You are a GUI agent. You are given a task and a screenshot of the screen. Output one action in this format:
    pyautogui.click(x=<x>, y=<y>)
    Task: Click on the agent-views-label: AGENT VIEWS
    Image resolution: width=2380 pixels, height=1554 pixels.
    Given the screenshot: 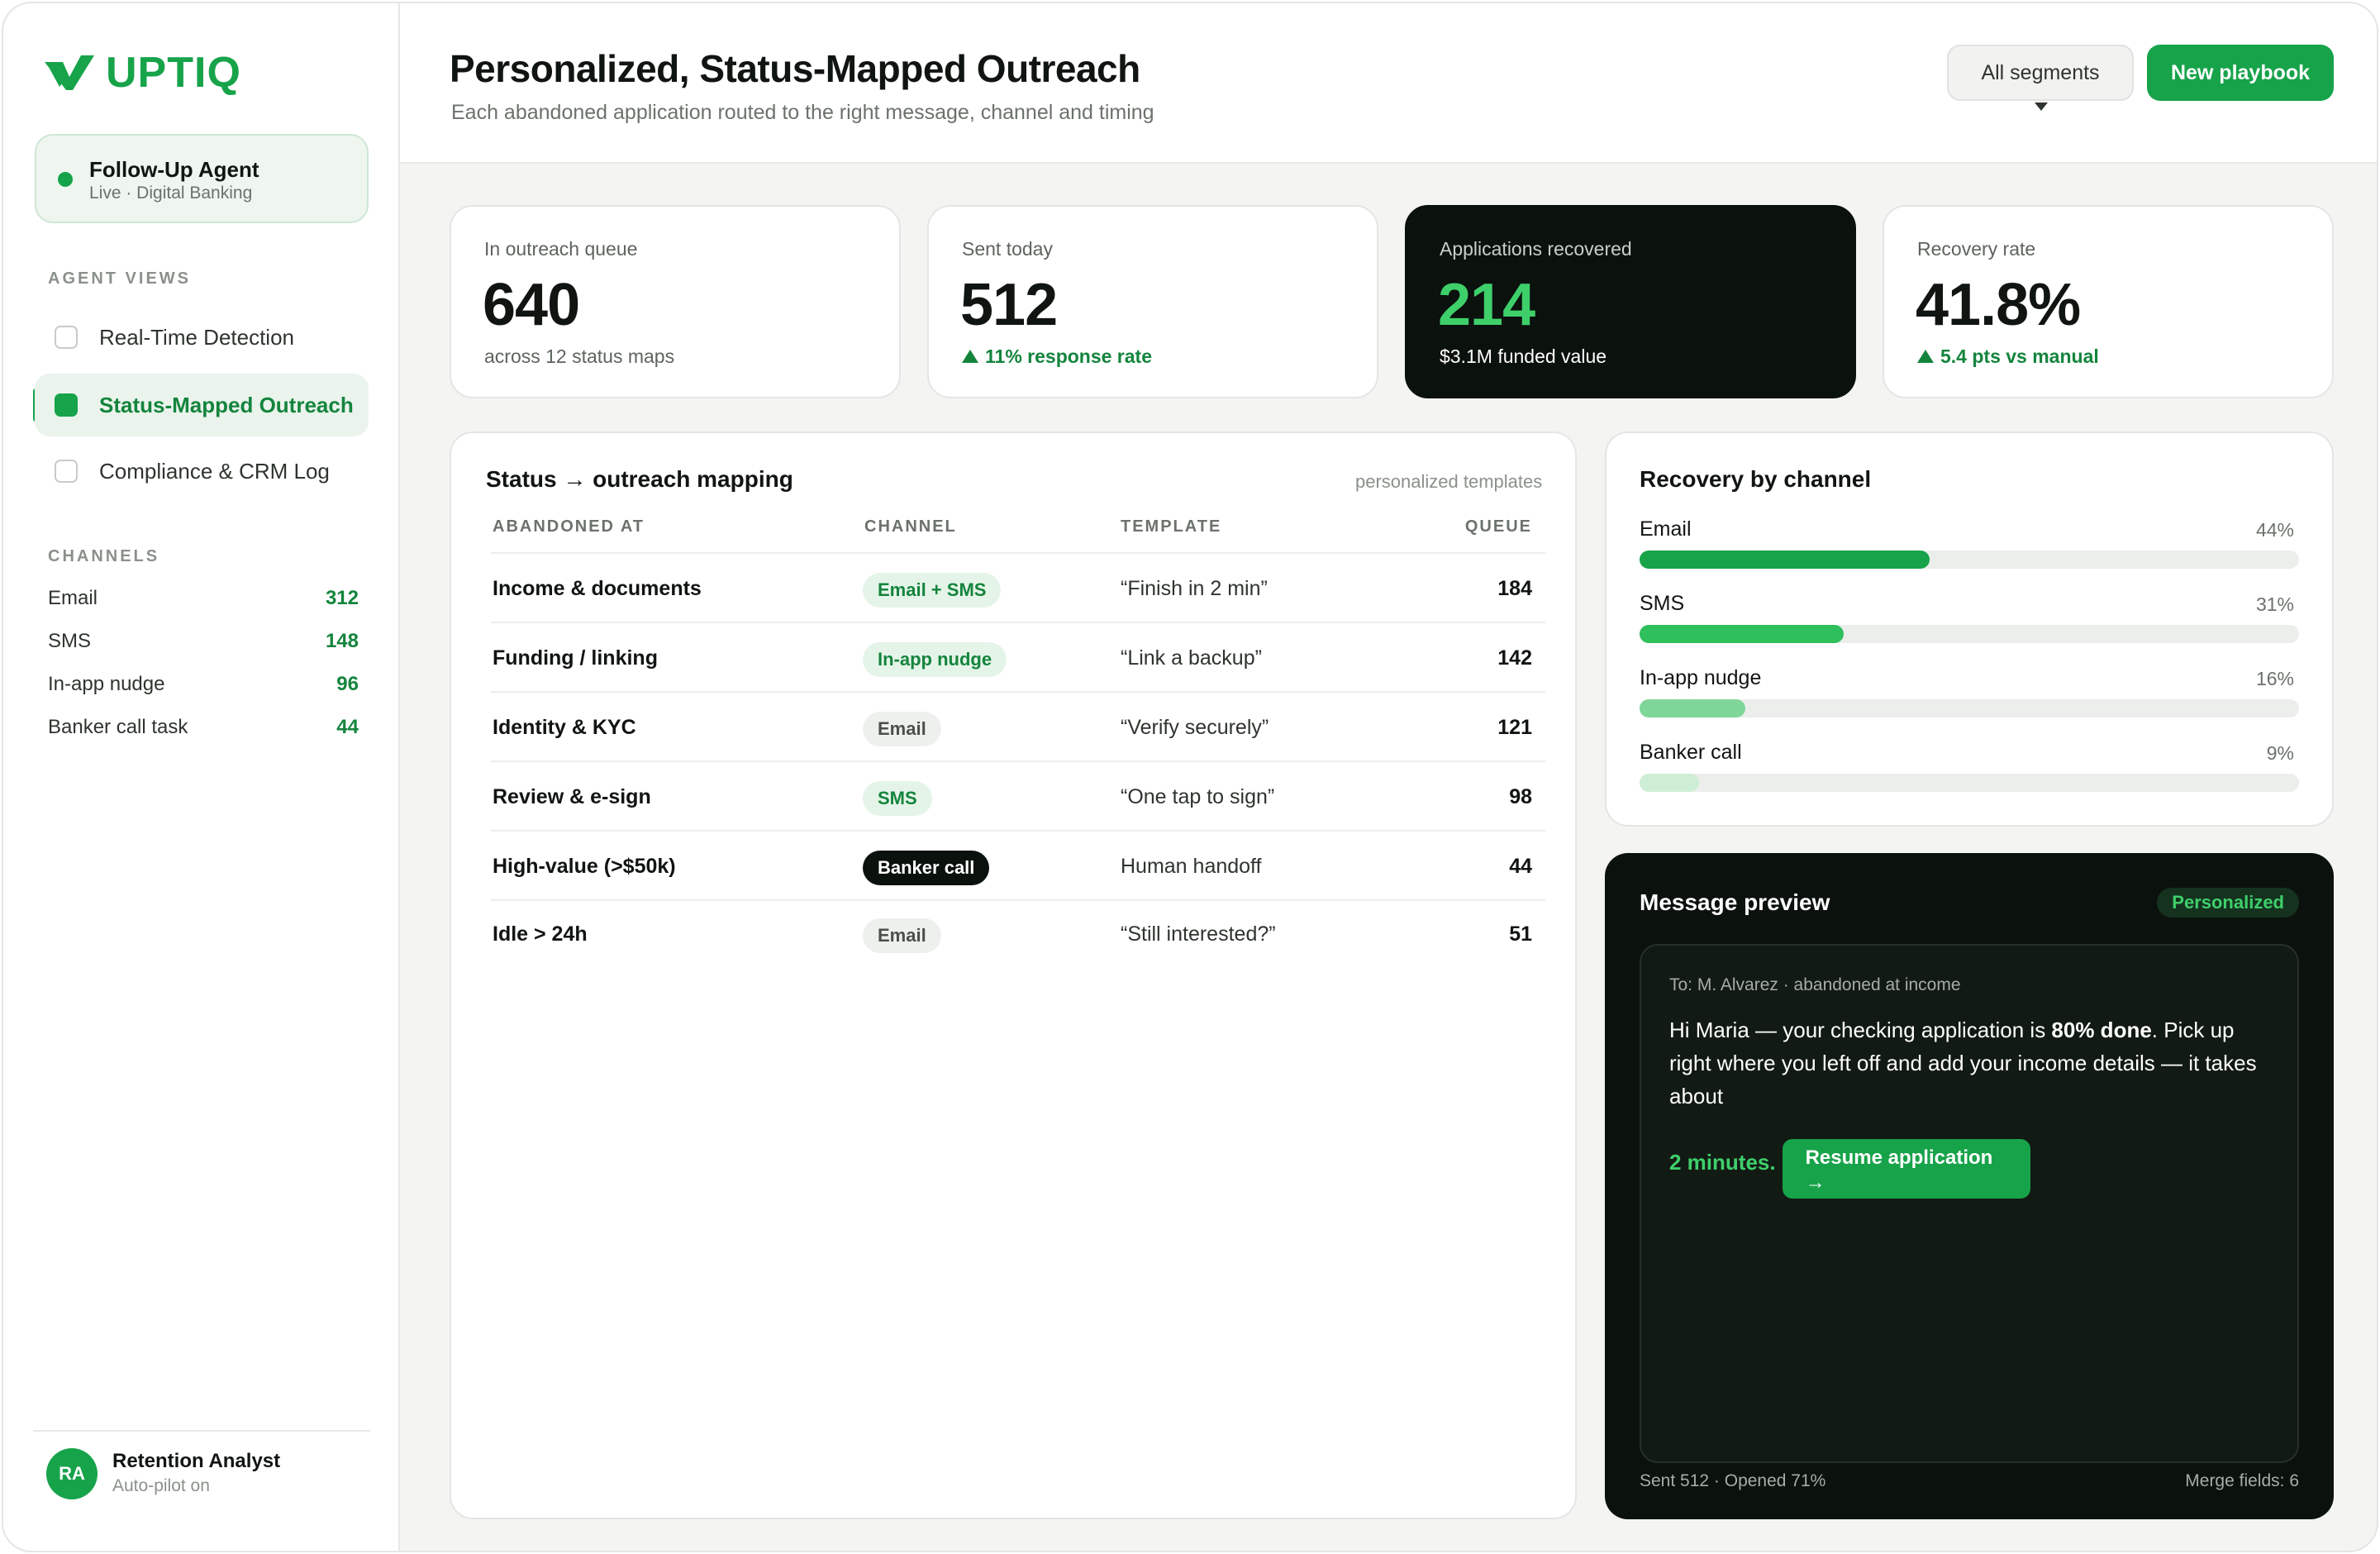 What is the action you would take?
    pyautogui.click(x=120, y=278)
    